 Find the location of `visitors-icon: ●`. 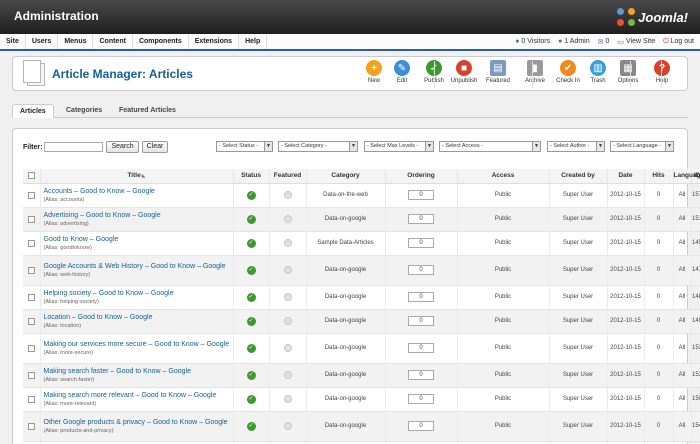

visitors-icon: ● is located at coordinates (517, 41).